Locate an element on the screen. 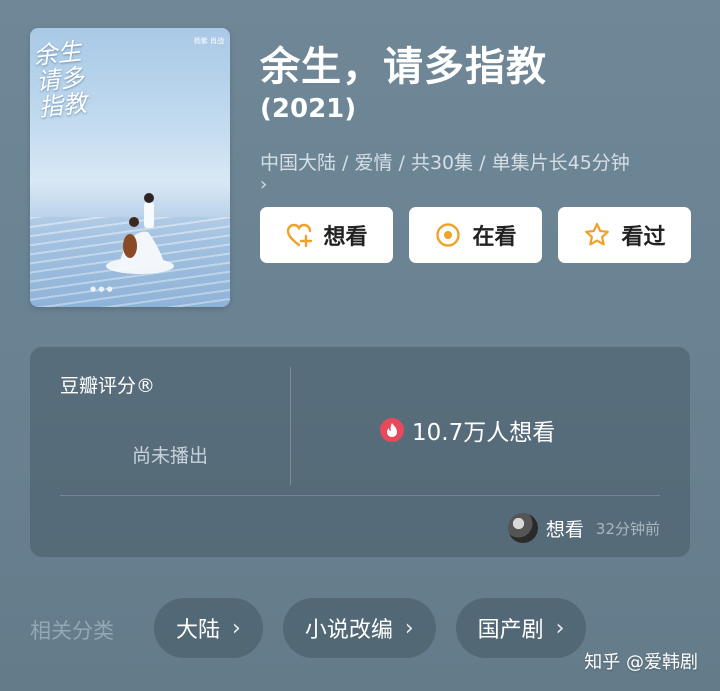  want-count: 10.7万人想看 is located at coordinates (467, 430).